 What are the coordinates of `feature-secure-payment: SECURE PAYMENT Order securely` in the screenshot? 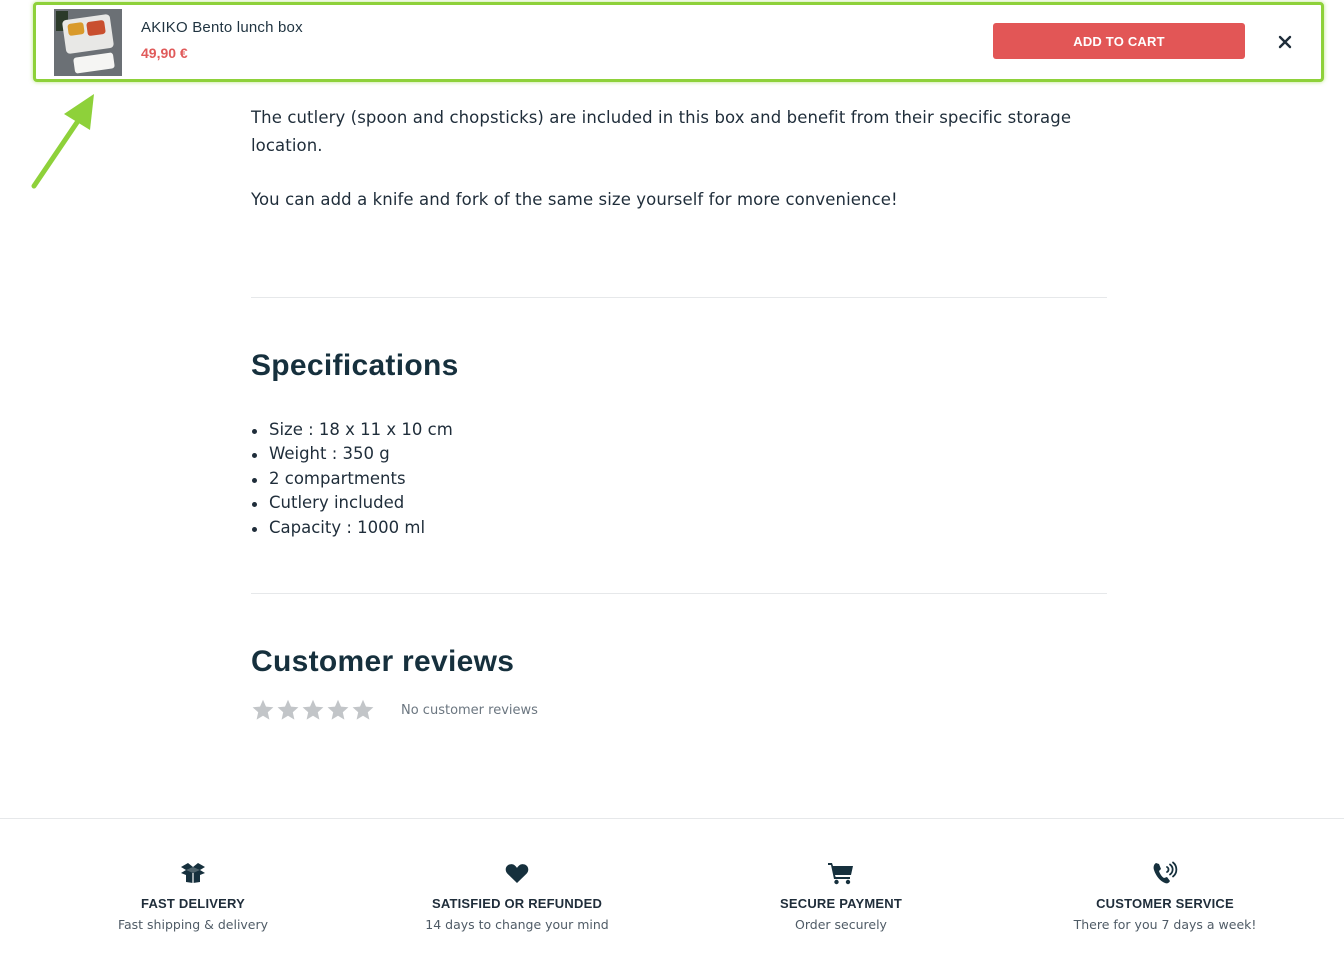 It's located at (841, 895).